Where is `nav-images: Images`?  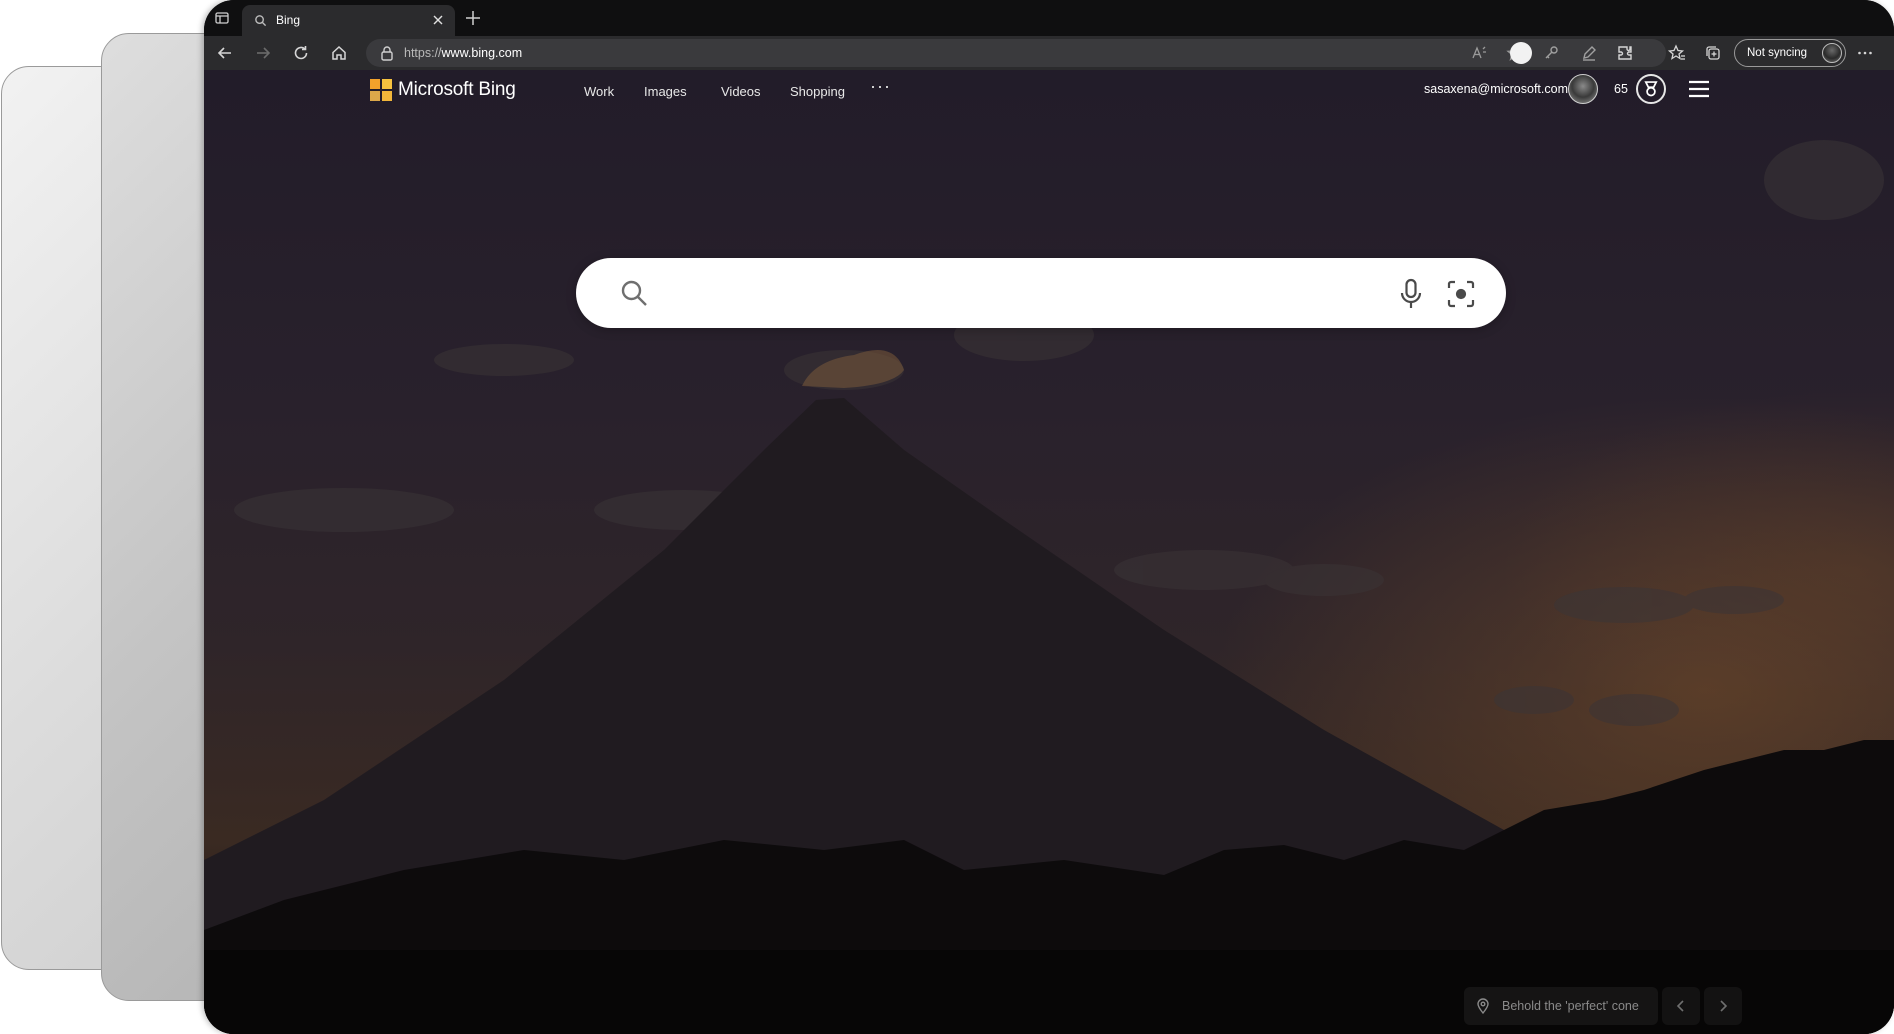
nav-images: Images is located at coordinates (665, 91).